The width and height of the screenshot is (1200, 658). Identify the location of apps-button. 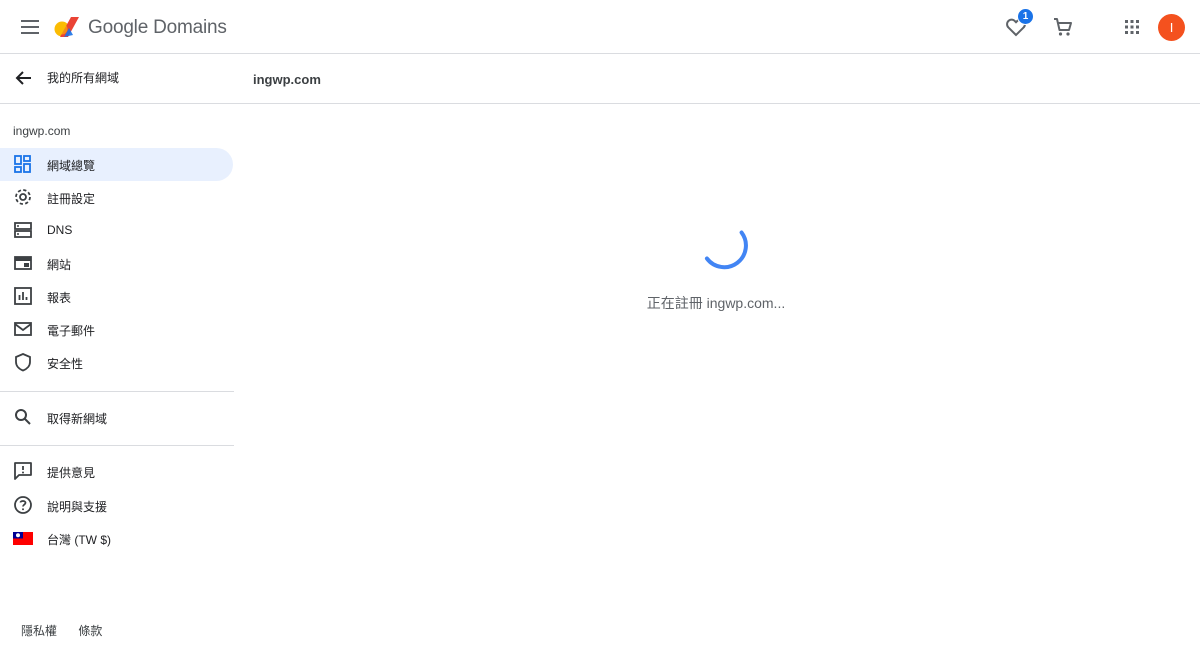
(1132, 27).